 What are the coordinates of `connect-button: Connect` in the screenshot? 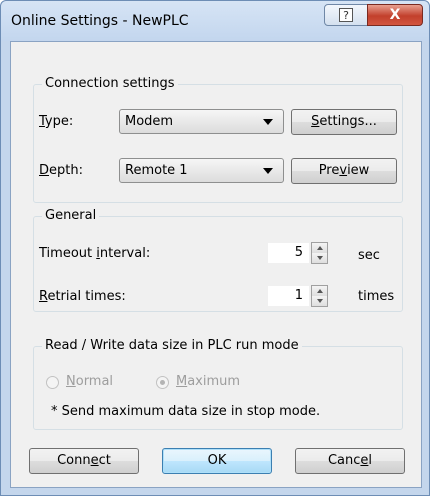 It's located at (84, 461).